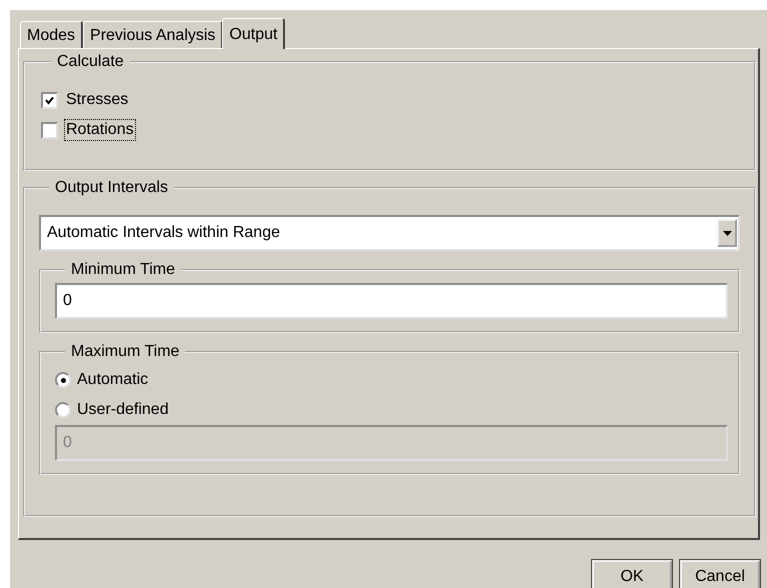 The width and height of the screenshot is (767, 588). Describe the element at coordinates (125, 352) in the screenshot. I see `group-title: Maximum Time` at that location.